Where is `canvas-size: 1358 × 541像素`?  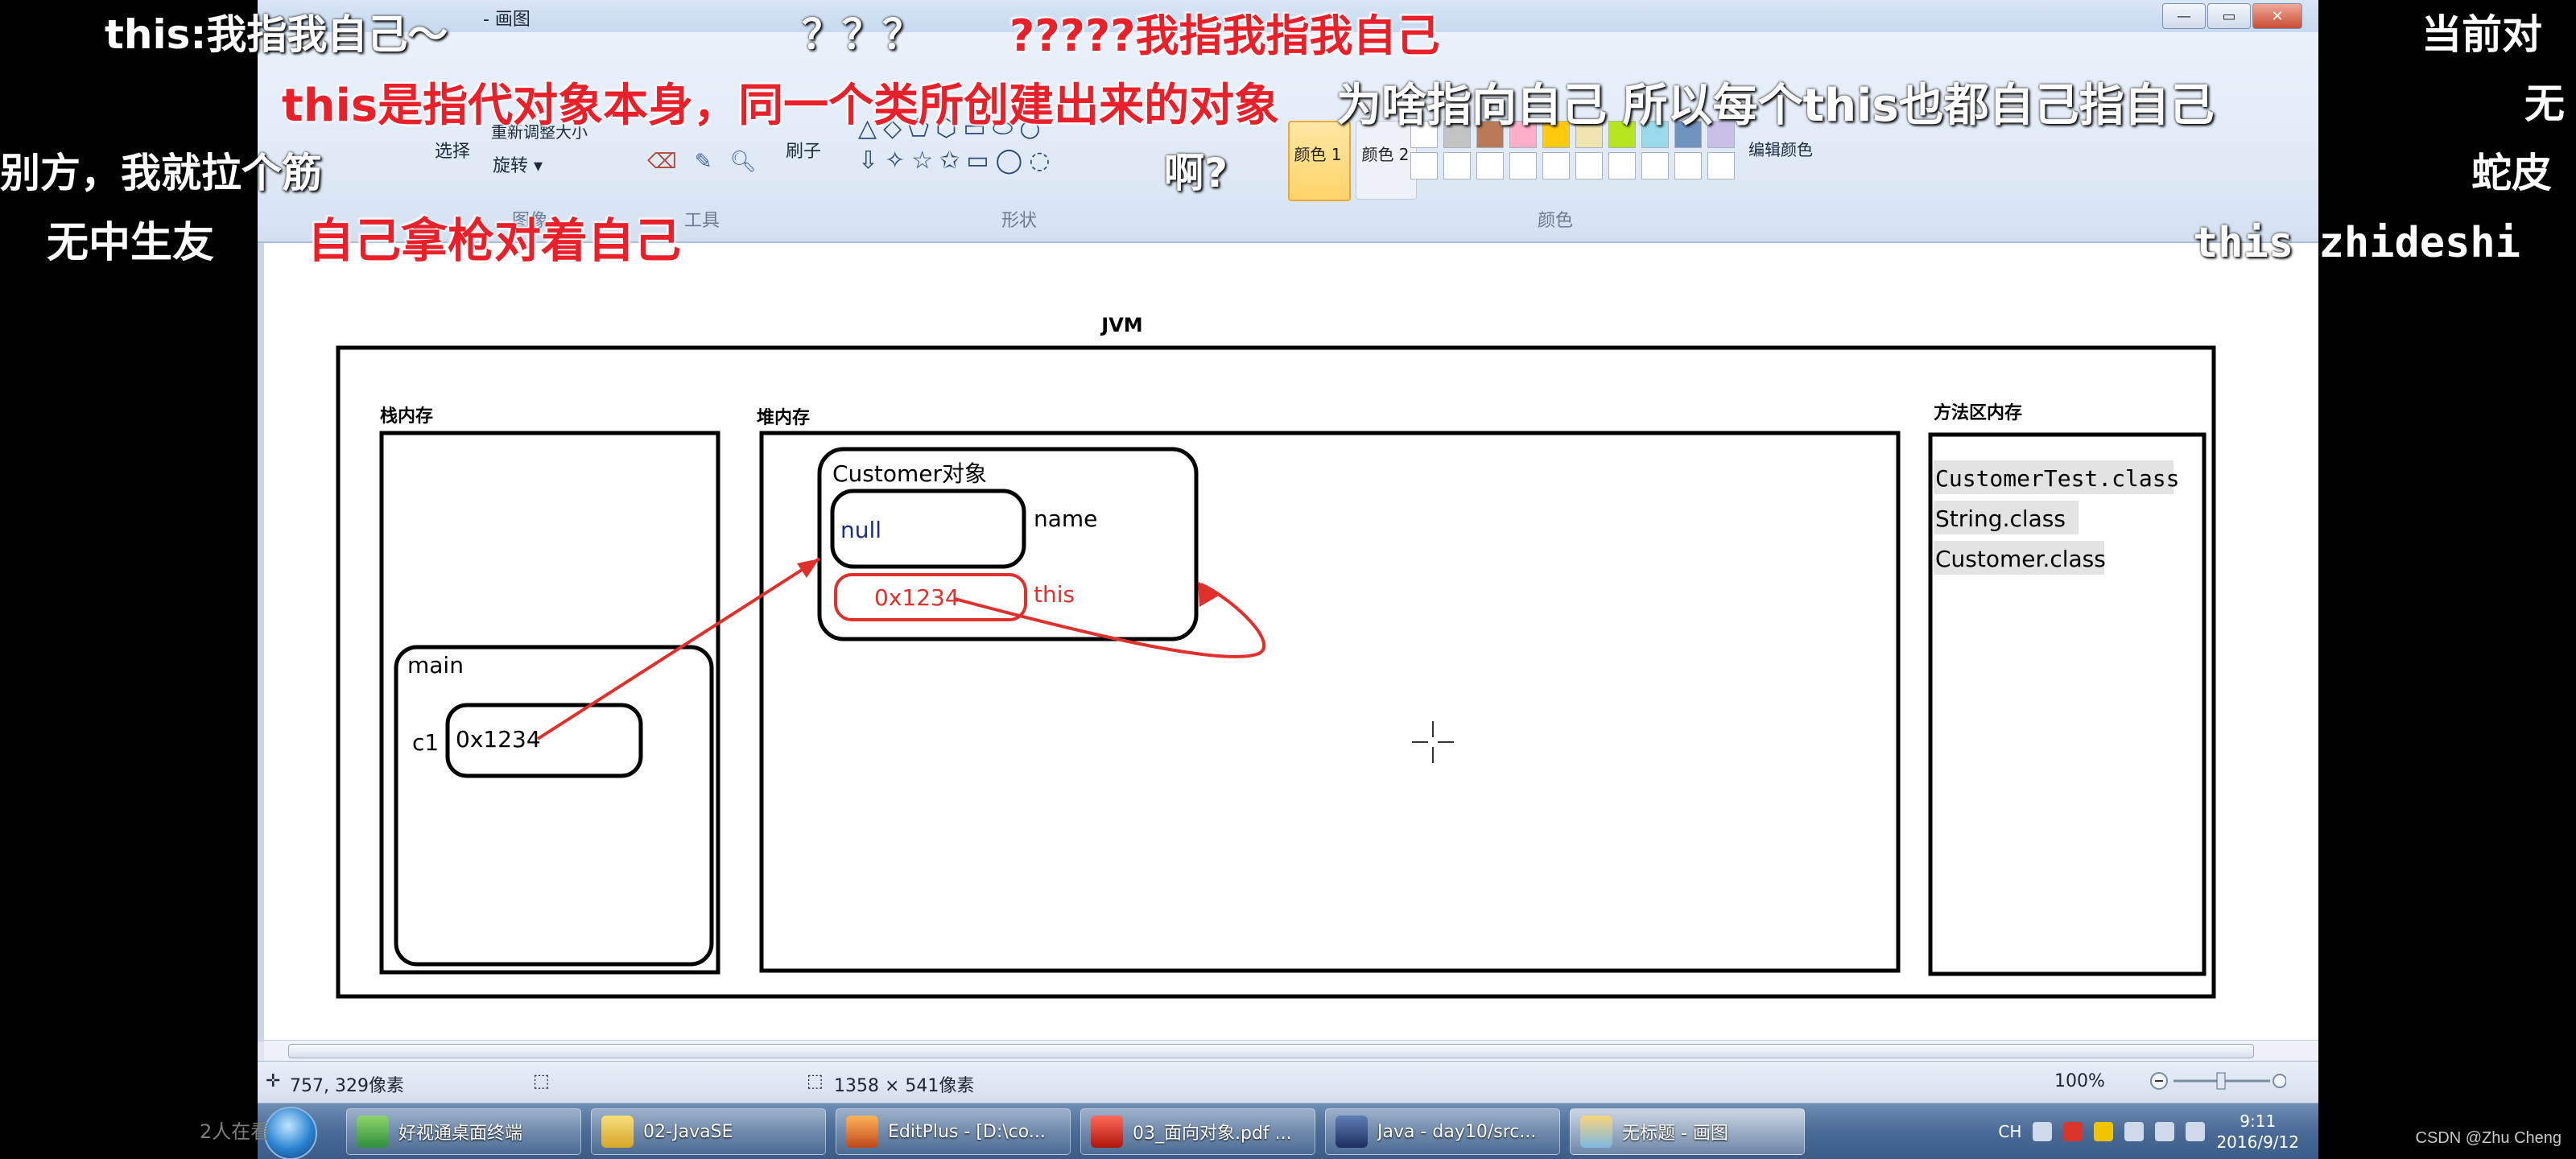 canvas-size: 1358 × 541像素 is located at coordinates (904, 1086).